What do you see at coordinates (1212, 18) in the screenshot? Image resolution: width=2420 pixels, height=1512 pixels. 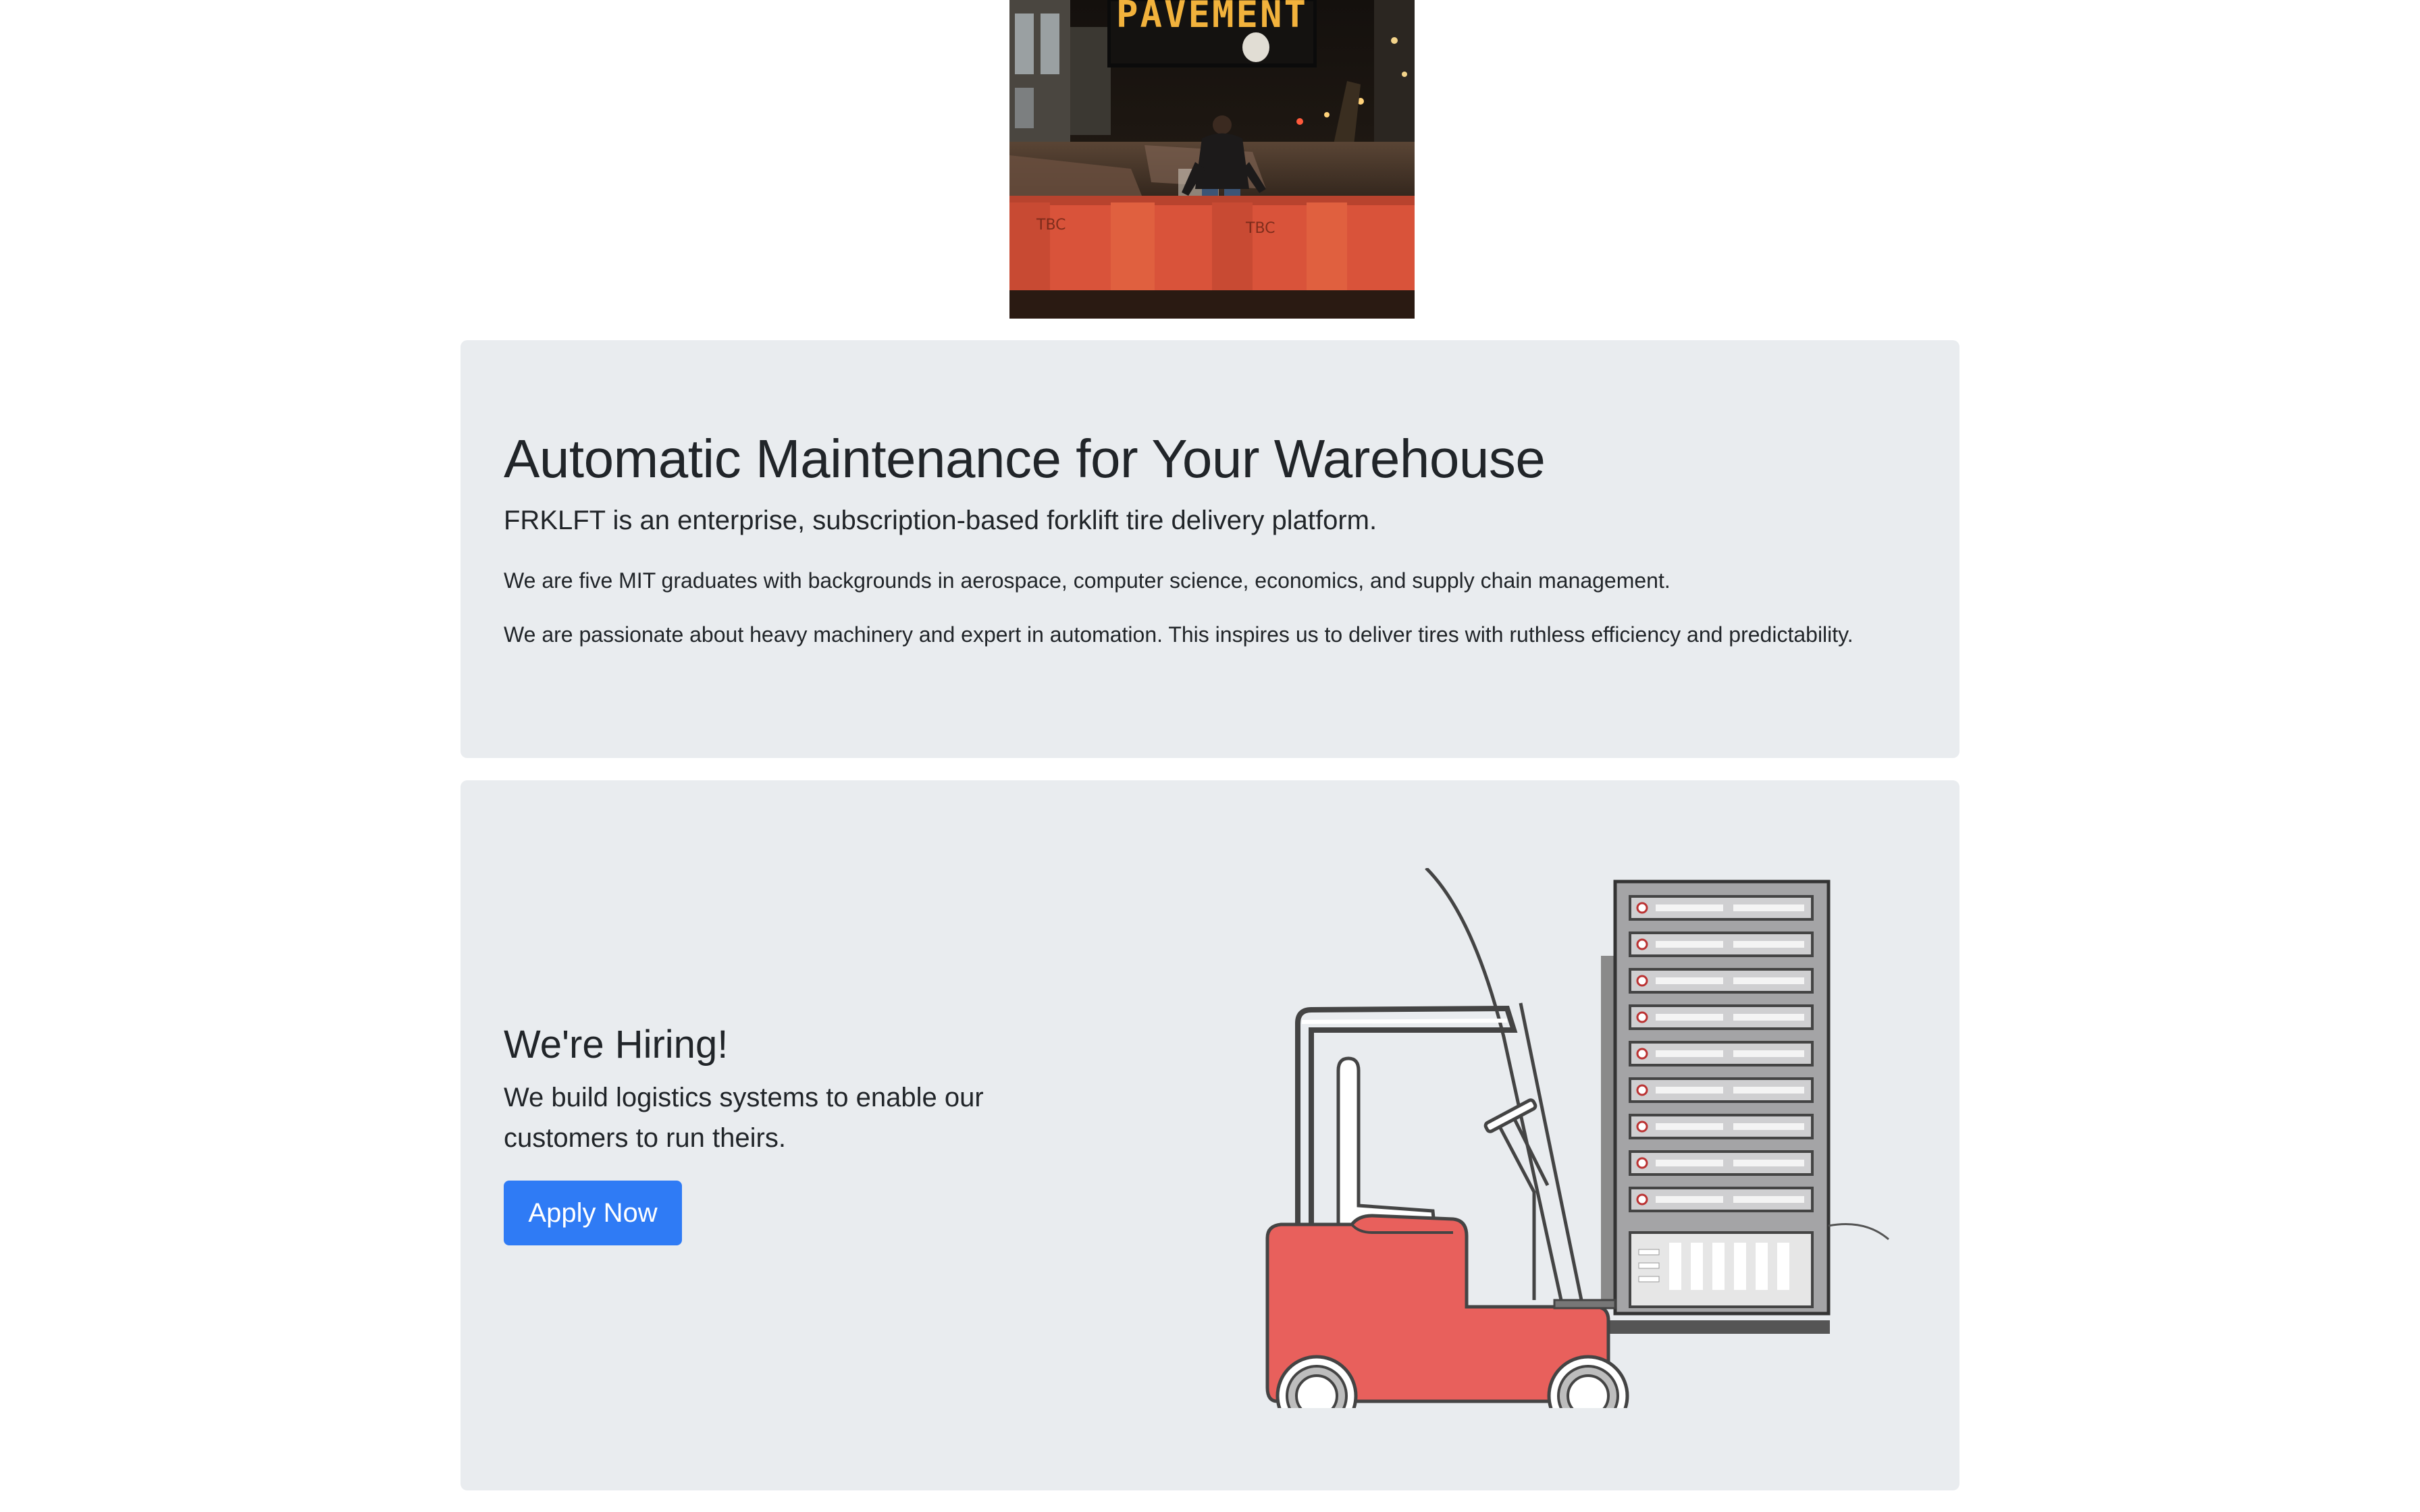 I see `sign-text: PAVEMENT` at bounding box center [1212, 18].